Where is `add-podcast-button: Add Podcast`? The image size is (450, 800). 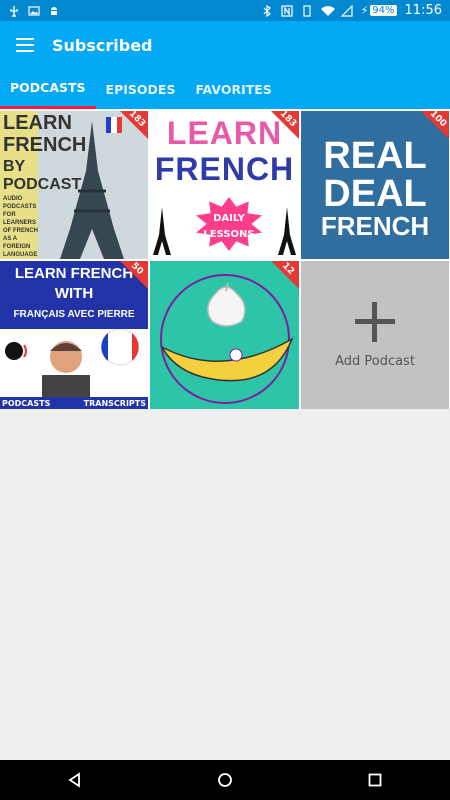 add-podcast-button: Add Podcast is located at coordinates (375, 335).